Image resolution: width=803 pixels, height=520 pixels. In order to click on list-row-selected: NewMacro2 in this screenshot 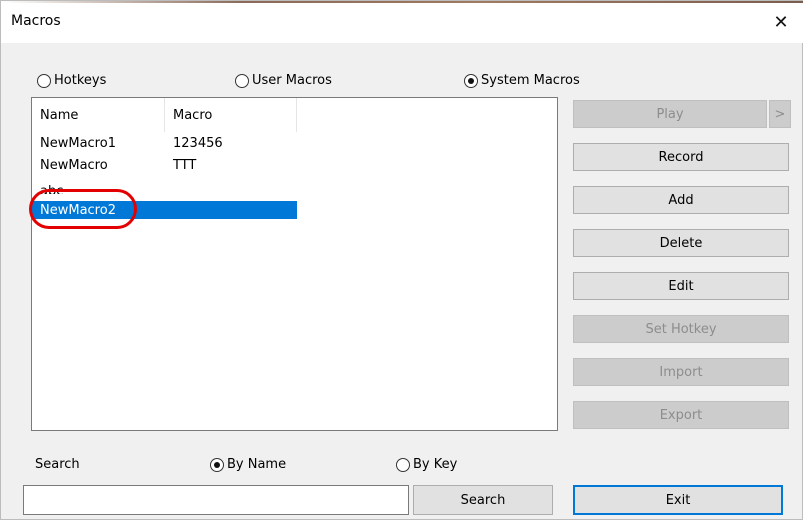, I will do `click(164, 210)`.